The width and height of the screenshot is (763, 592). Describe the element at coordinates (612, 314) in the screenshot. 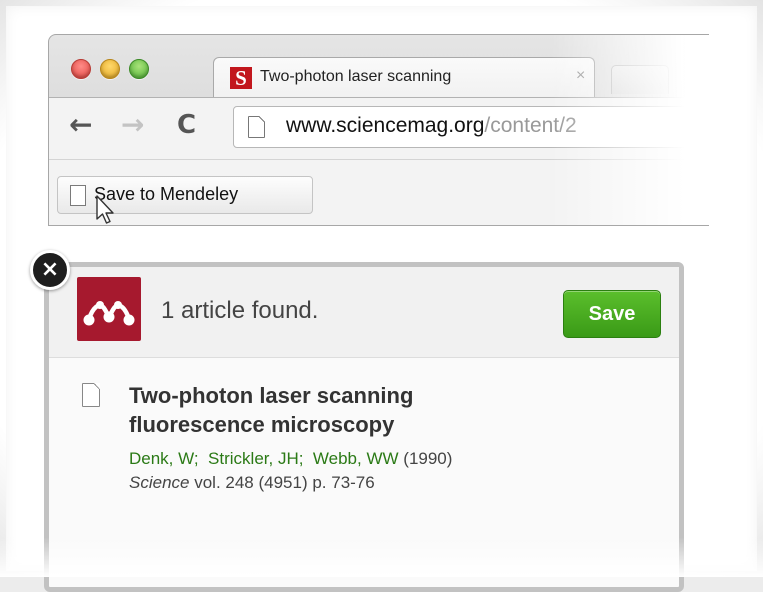

I see `save-button: Save` at that location.